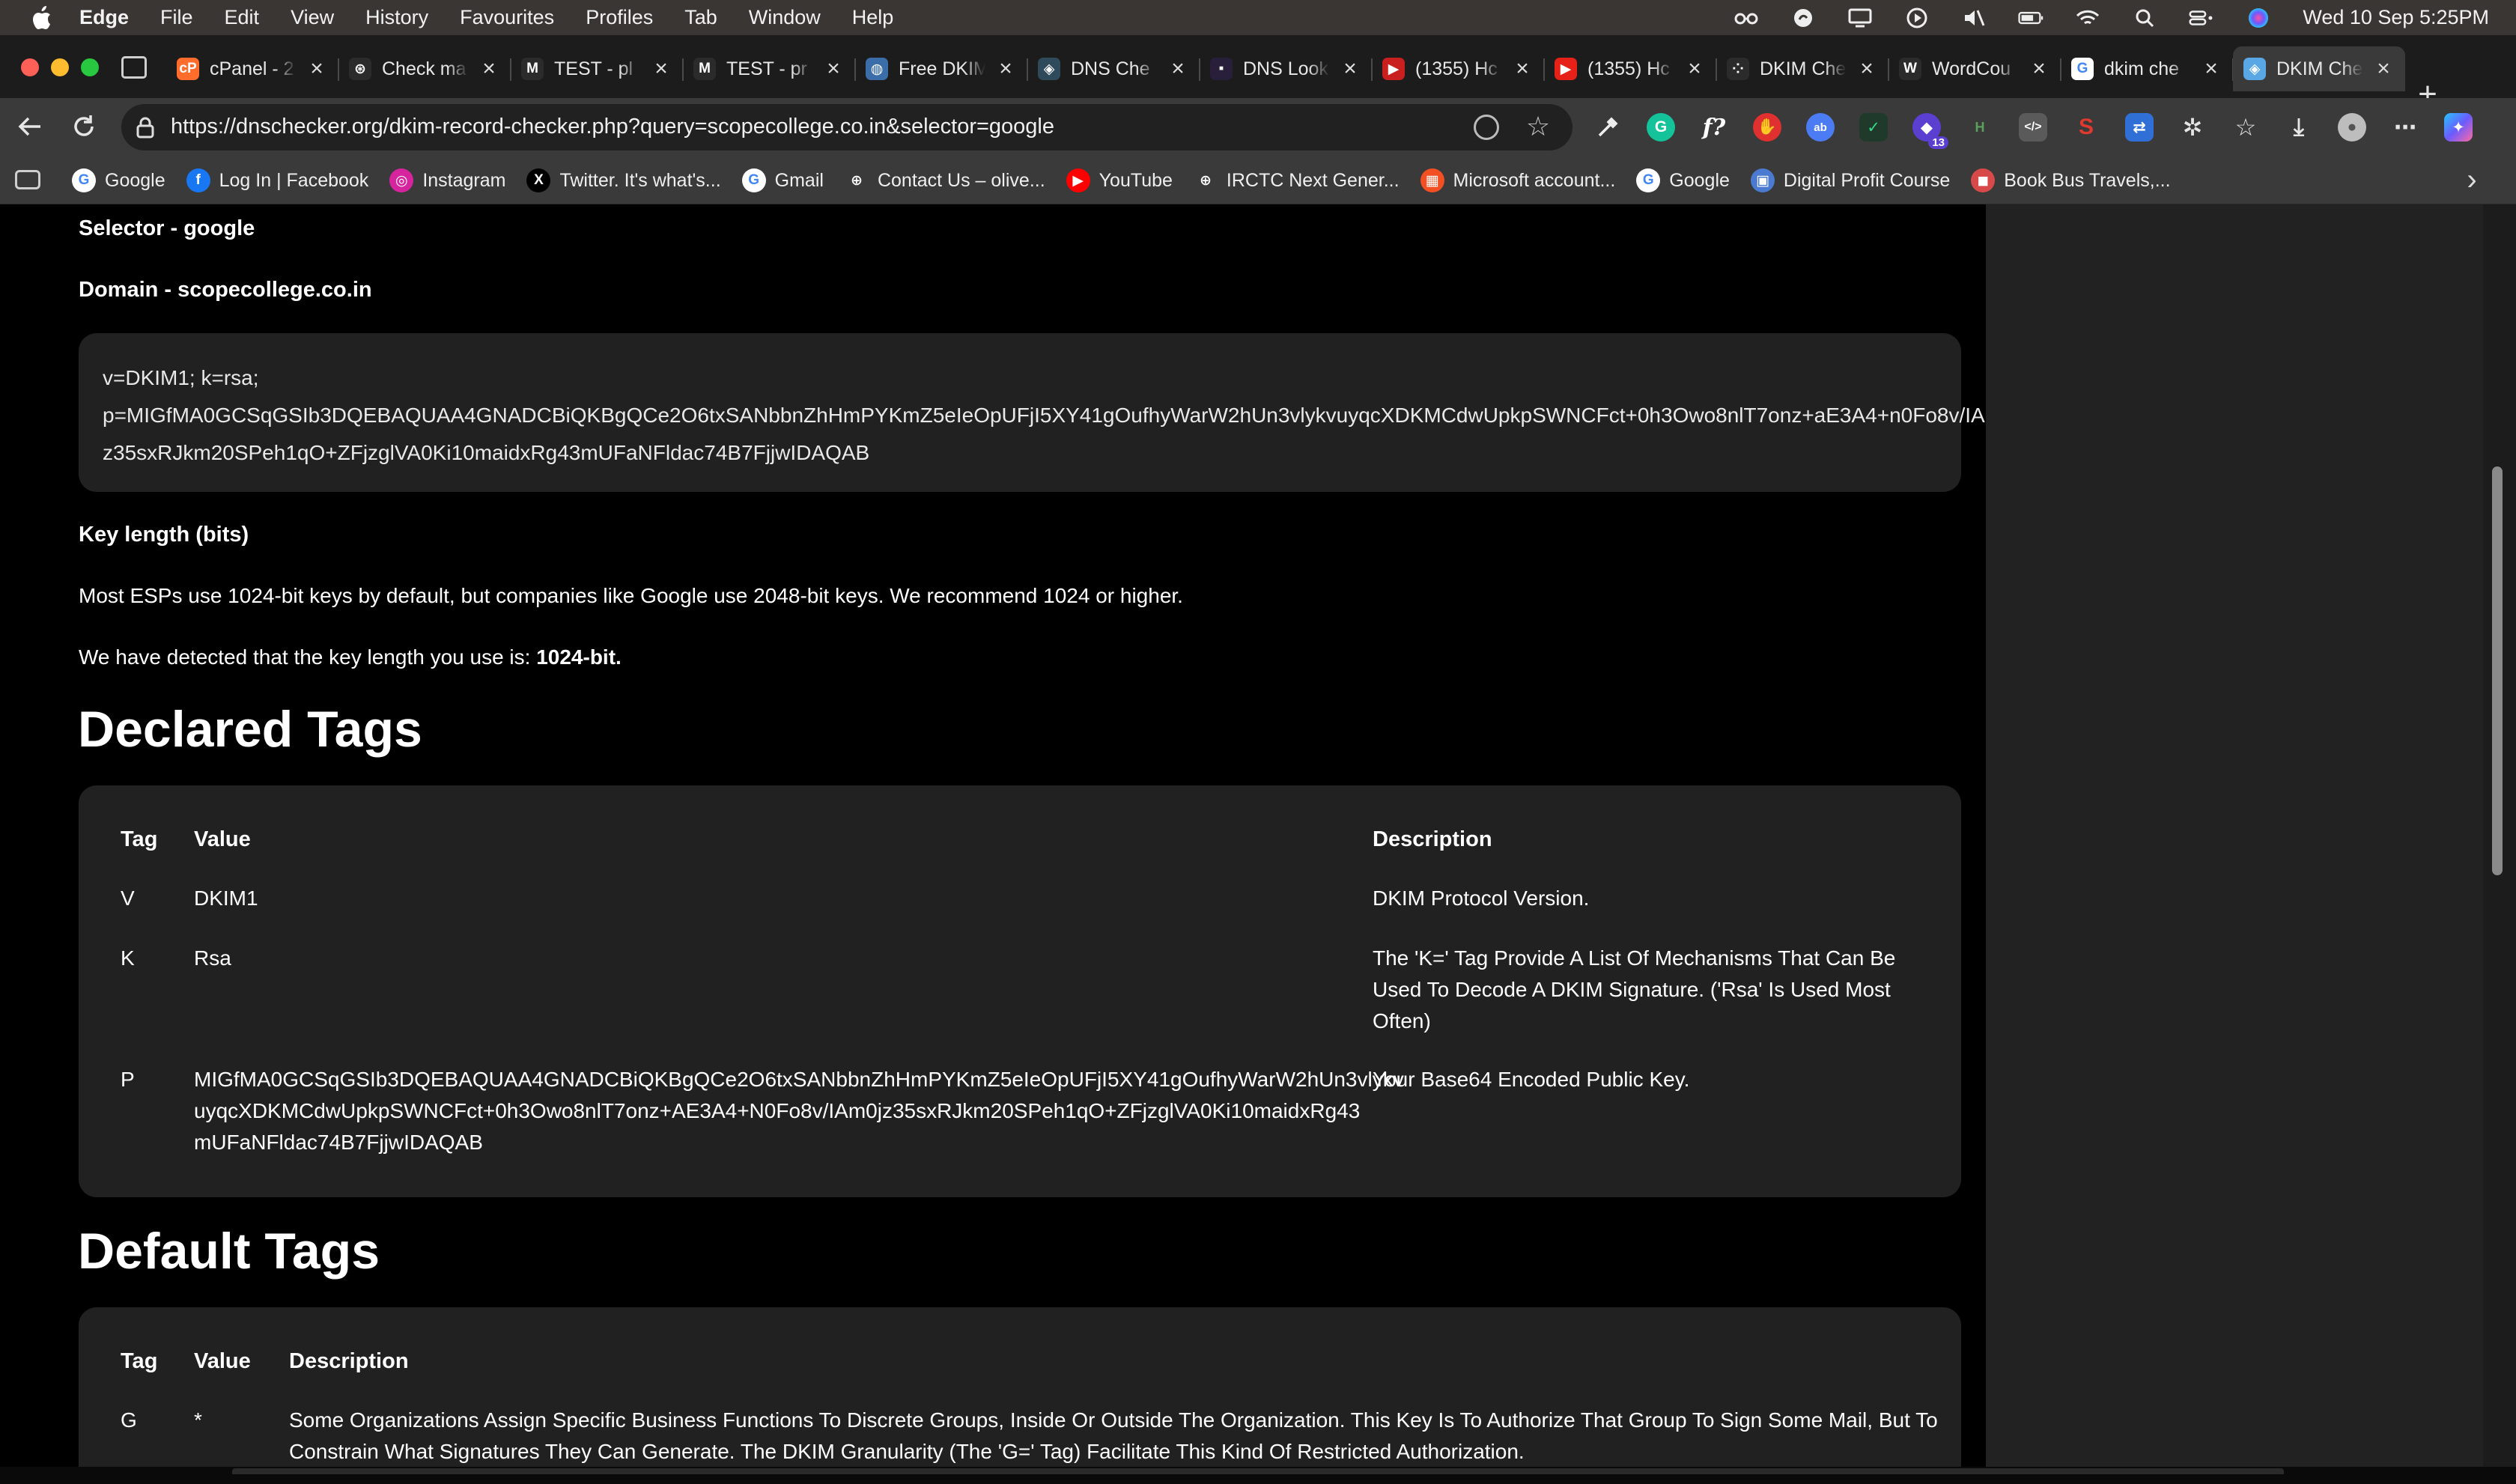 The width and height of the screenshot is (2516, 1484). I want to click on apple-menu-icon, so click(41, 18).